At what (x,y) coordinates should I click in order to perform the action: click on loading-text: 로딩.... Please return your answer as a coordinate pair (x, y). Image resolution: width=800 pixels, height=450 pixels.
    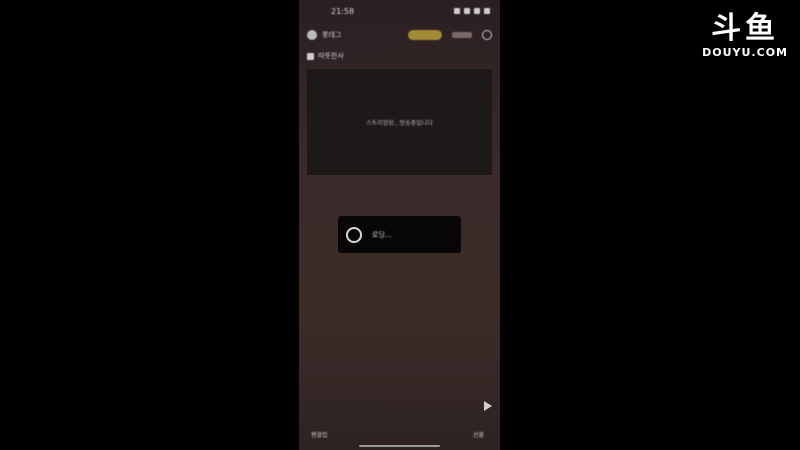
    Looking at the image, I should click on (382, 234).